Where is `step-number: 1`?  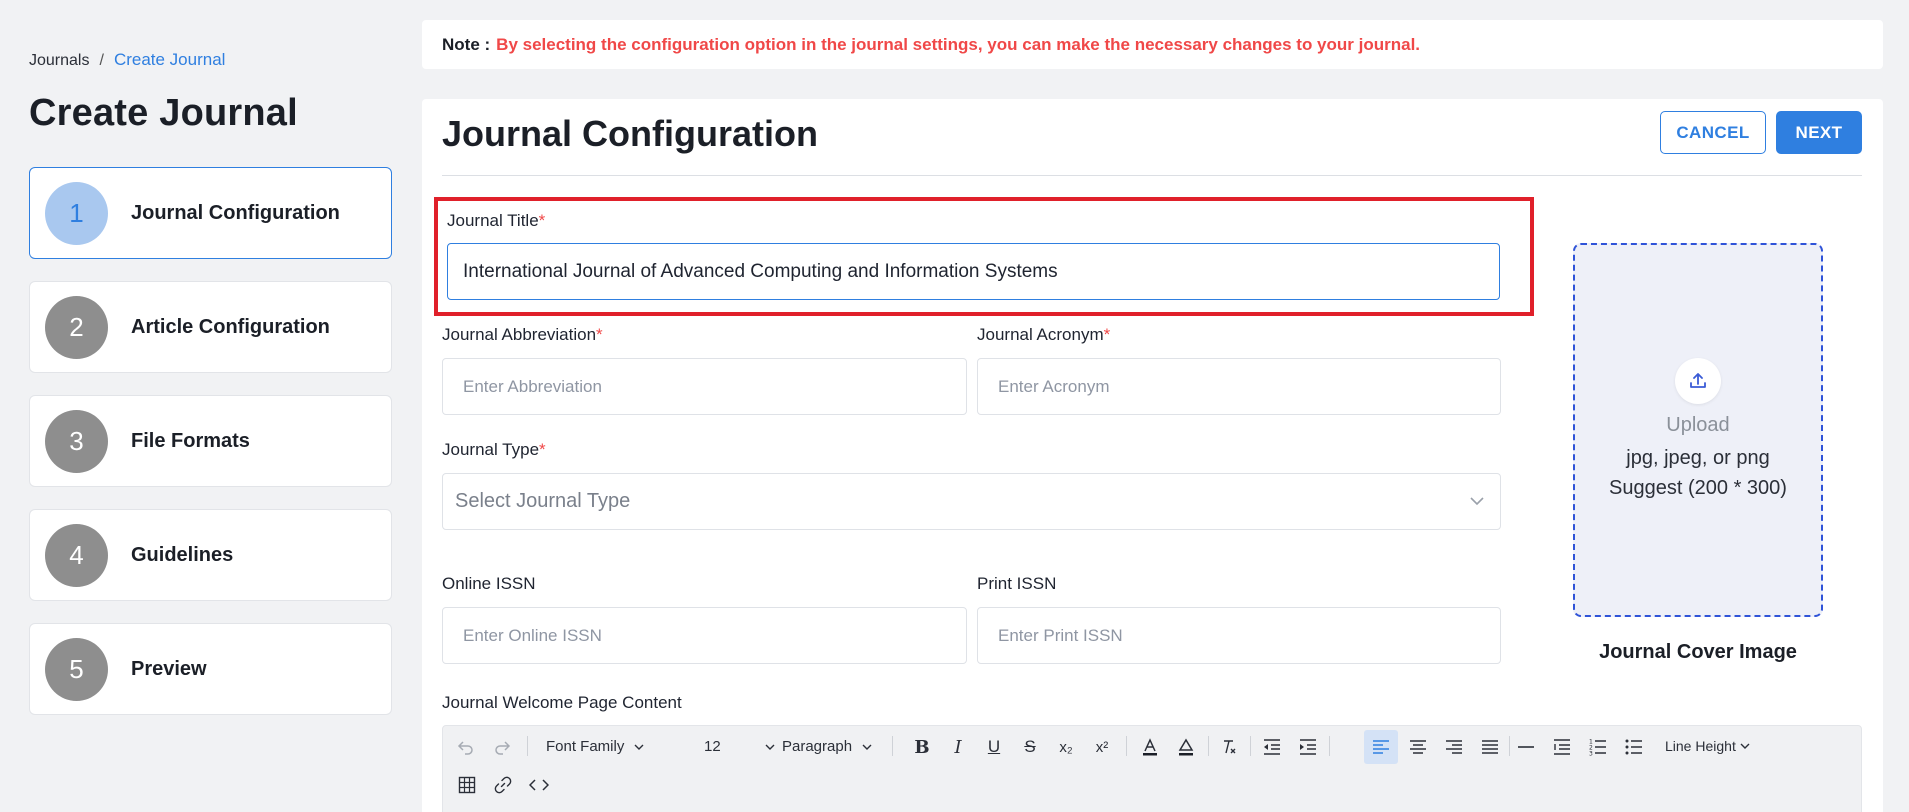 step-number: 1 is located at coordinates (76, 213).